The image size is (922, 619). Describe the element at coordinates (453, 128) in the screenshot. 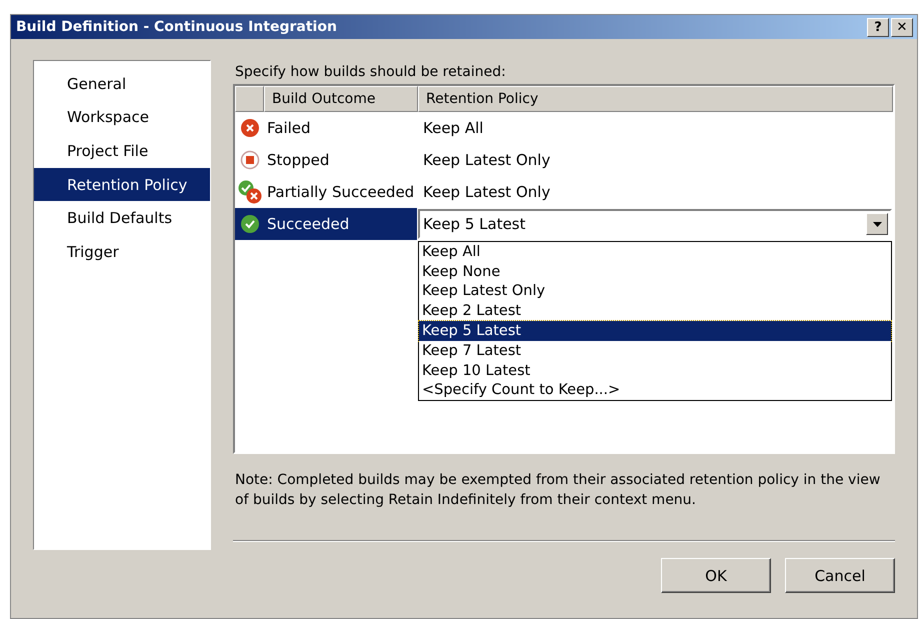

I see `table-cell-text: Keep All` at that location.